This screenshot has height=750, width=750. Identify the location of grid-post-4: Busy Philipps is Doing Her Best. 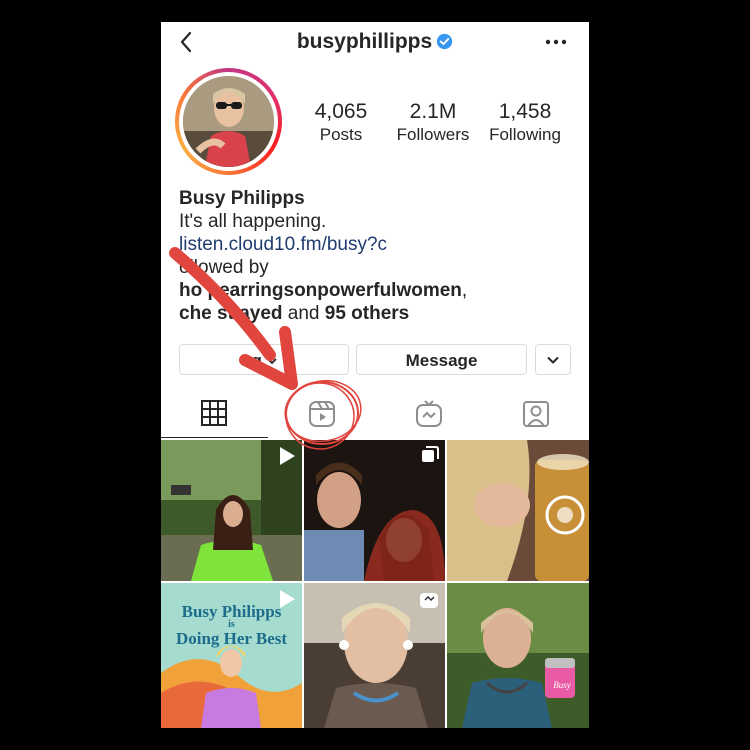
(231, 655).